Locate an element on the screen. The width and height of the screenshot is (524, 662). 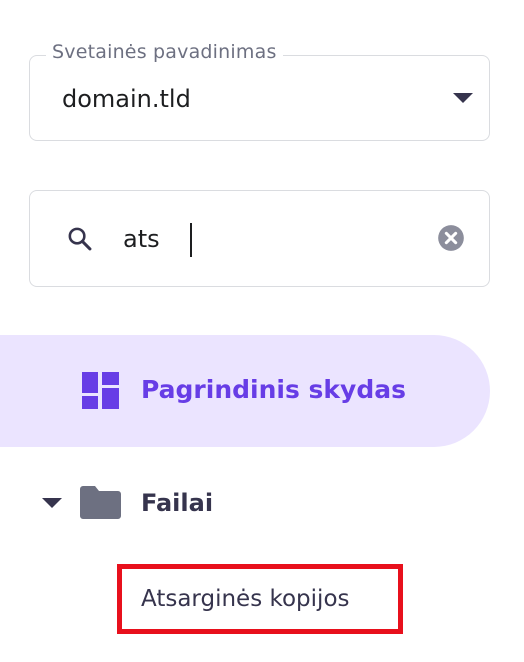
search-field is located at coordinates (259, 238).